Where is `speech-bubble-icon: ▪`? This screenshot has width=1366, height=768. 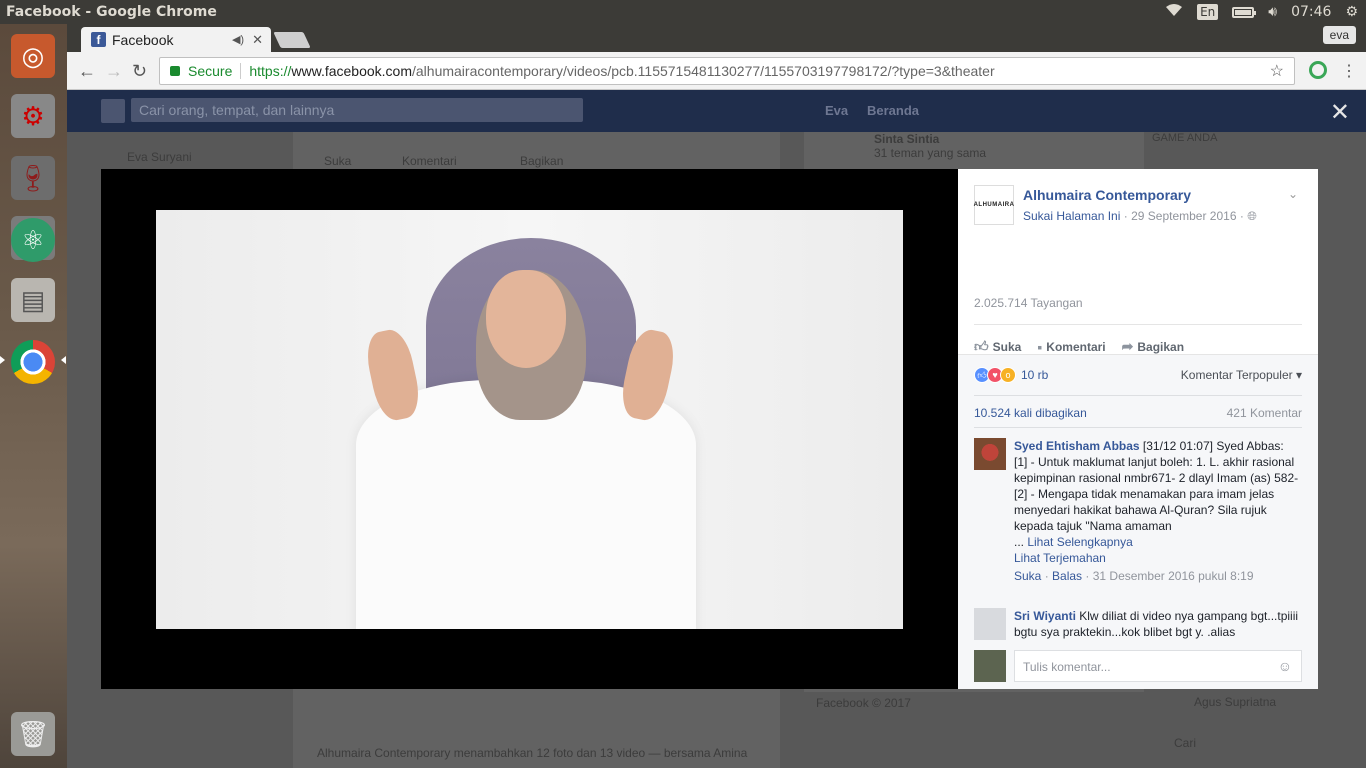 speech-bubble-icon: ▪ is located at coordinates (1040, 346).